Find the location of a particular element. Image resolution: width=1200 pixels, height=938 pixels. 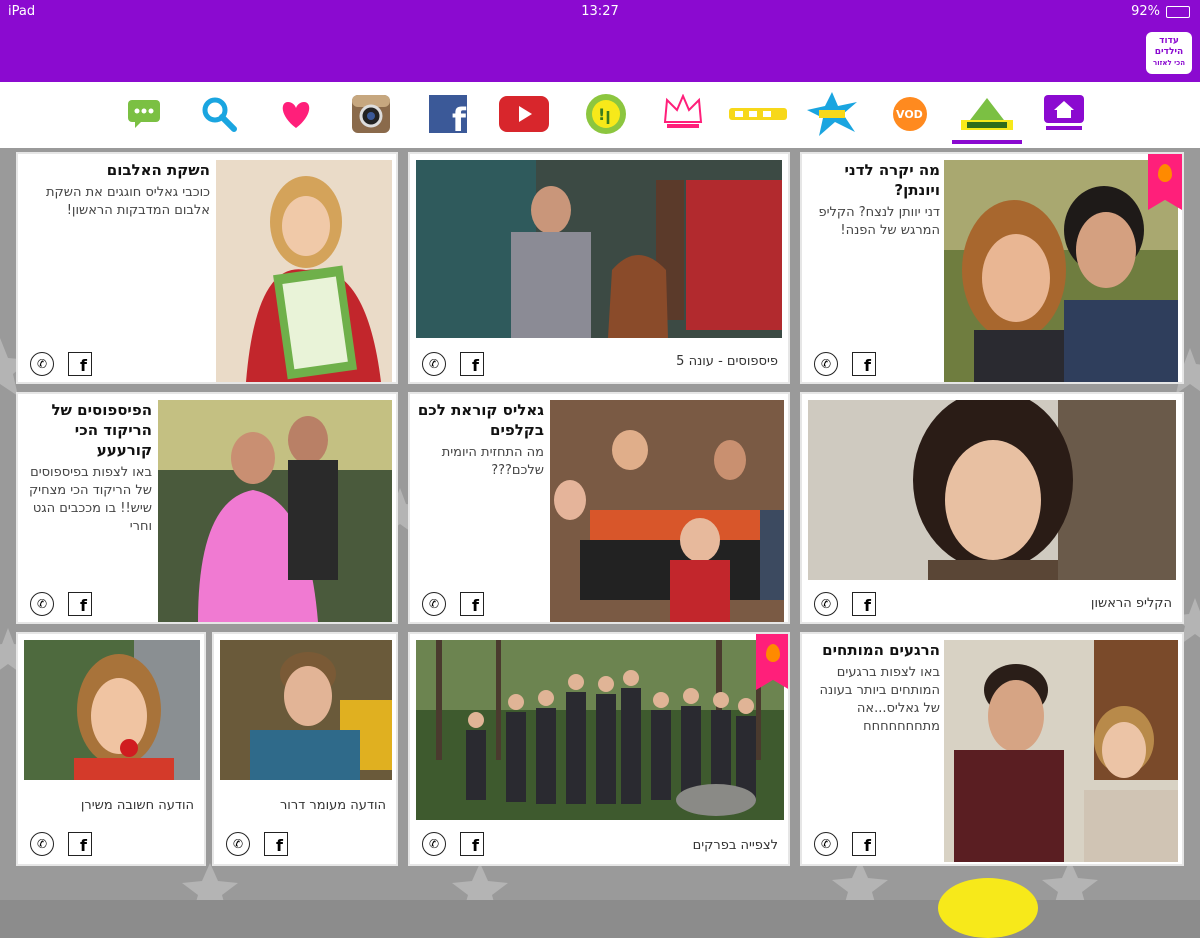

facebook-button: f is located at coordinates (448, 114).